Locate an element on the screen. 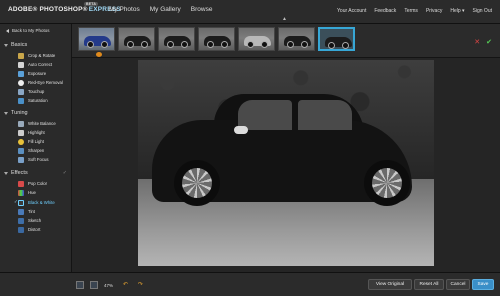 This screenshot has width=500, height=296. preview-thumbnail-selected is located at coordinates (336, 39).